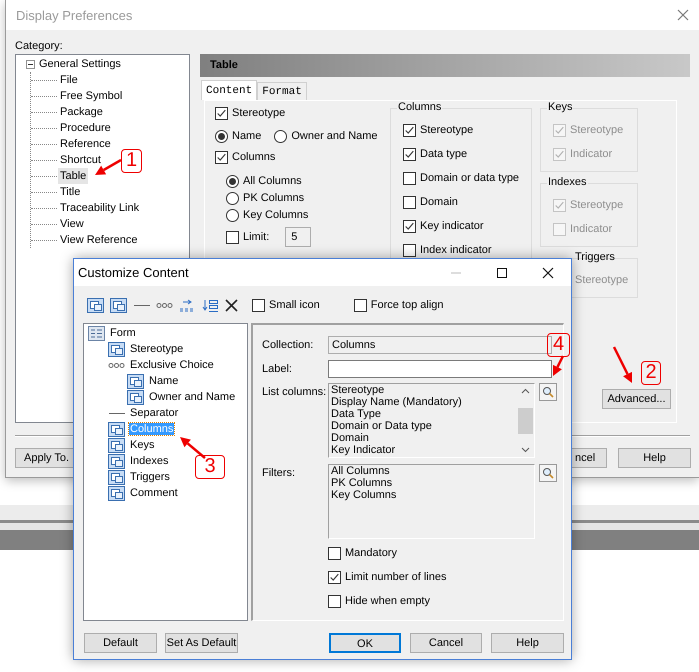 The image size is (699, 672). What do you see at coordinates (164, 381) in the screenshot?
I see `tree-item: Name` at bounding box center [164, 381].